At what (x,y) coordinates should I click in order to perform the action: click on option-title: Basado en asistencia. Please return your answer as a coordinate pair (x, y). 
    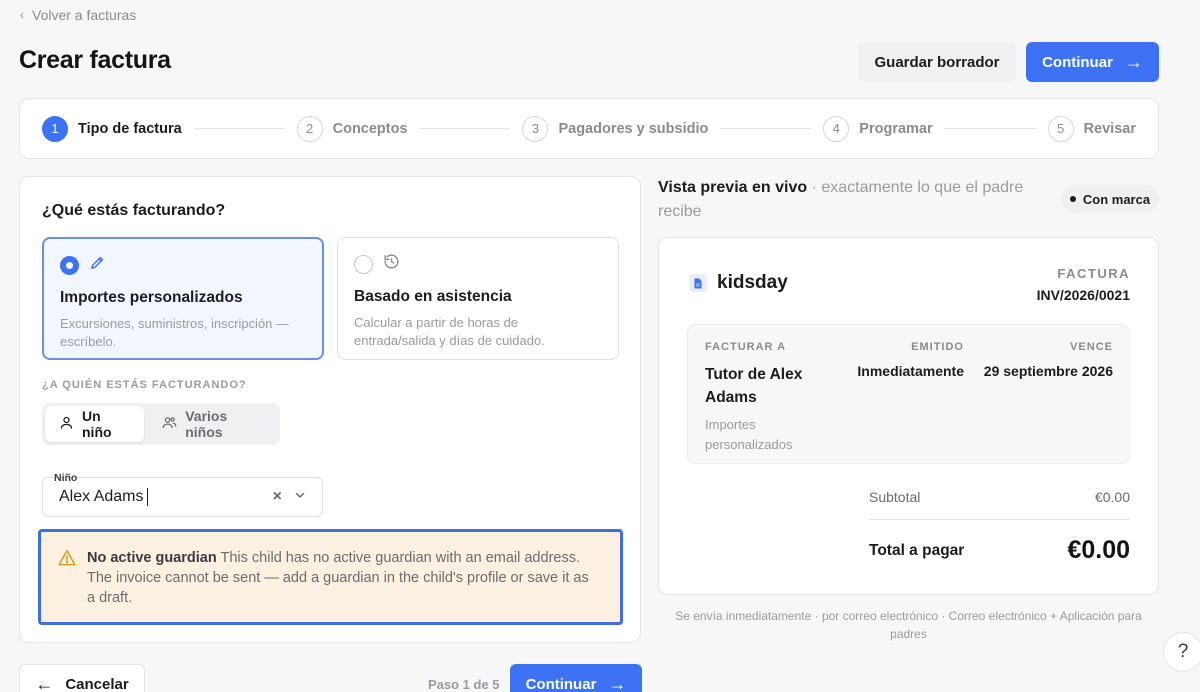
    Looking at the image, I should click on (433, 296).